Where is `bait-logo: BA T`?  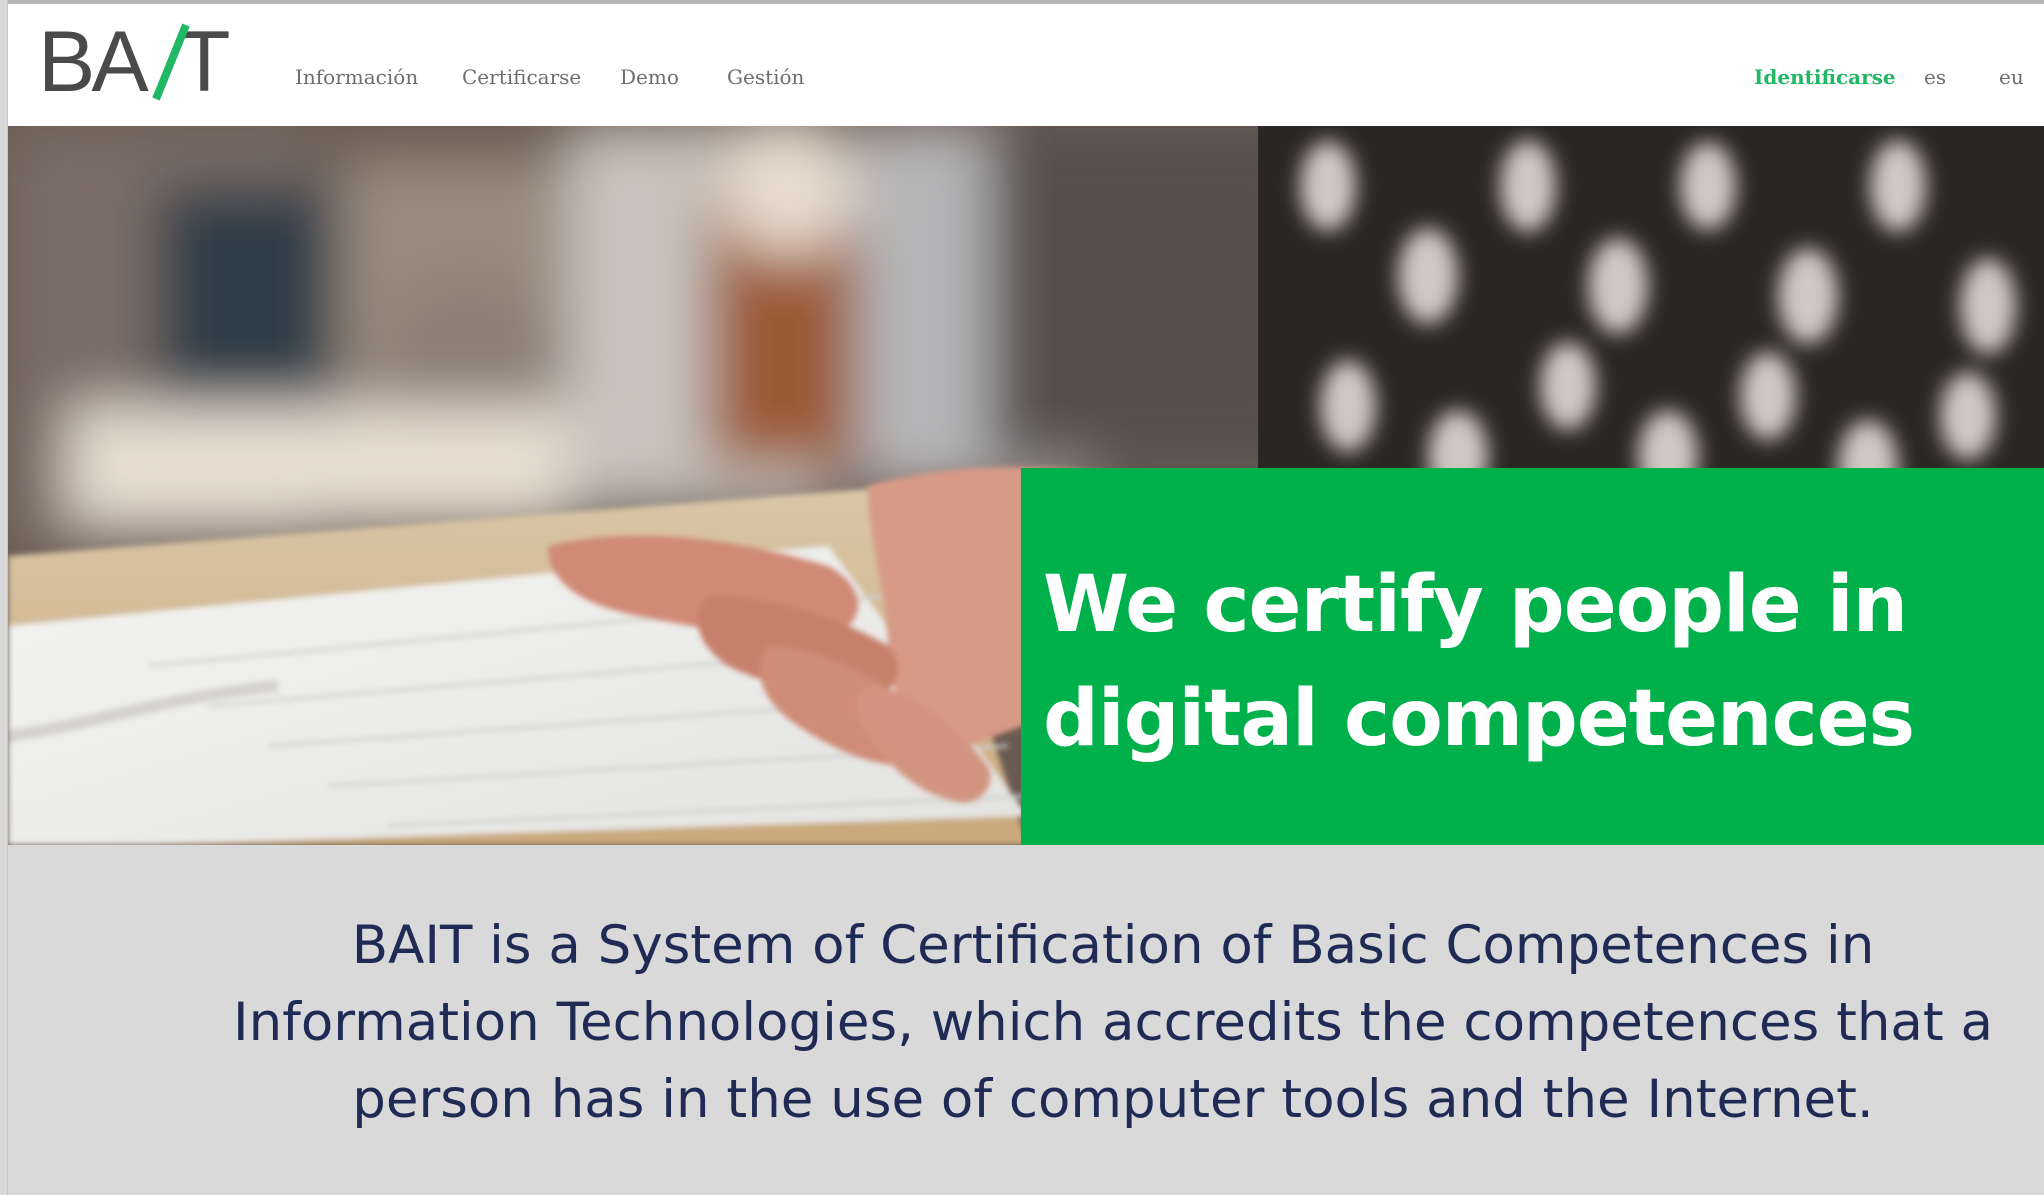 bait-logo: BA T is located at coordinates (141, 62).